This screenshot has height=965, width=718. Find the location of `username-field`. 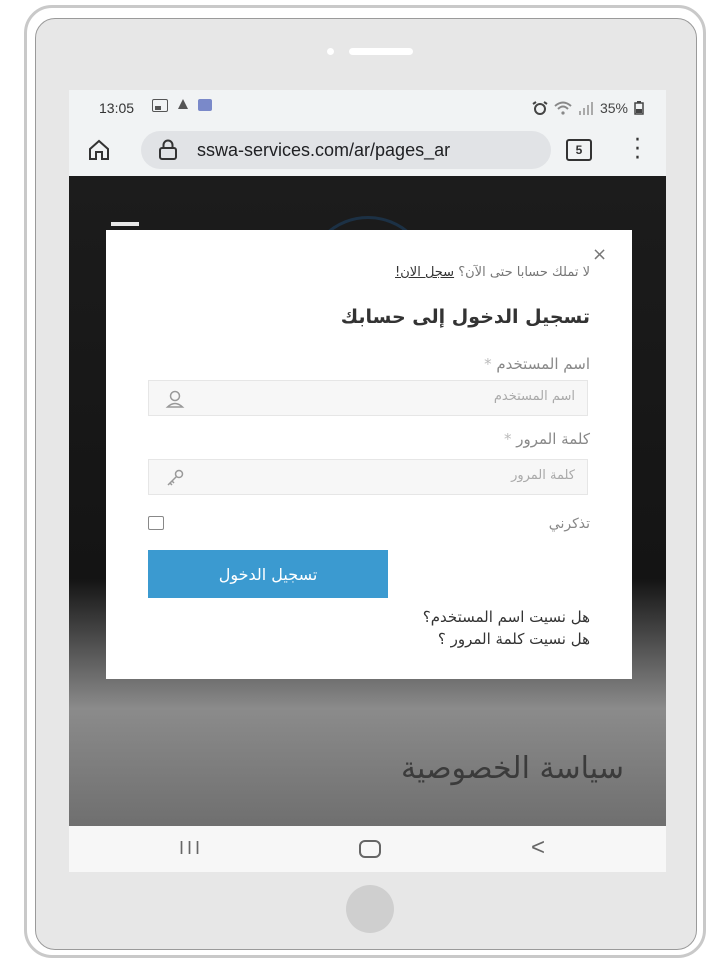

username-field is located at coordinates (368, 398).